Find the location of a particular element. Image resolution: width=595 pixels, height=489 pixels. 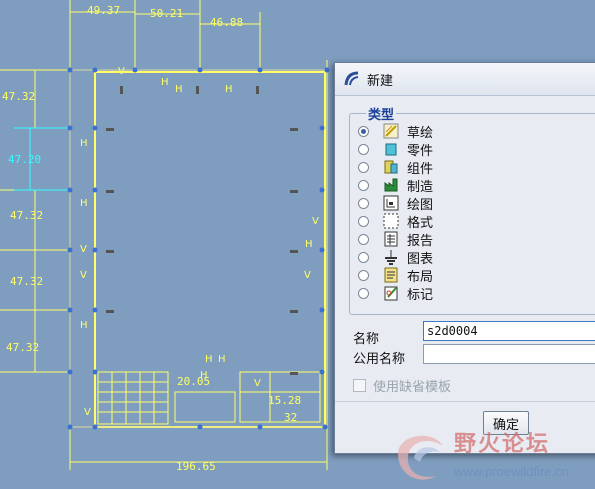

name-input: s2d0004 is located at coordinates (509, 331).